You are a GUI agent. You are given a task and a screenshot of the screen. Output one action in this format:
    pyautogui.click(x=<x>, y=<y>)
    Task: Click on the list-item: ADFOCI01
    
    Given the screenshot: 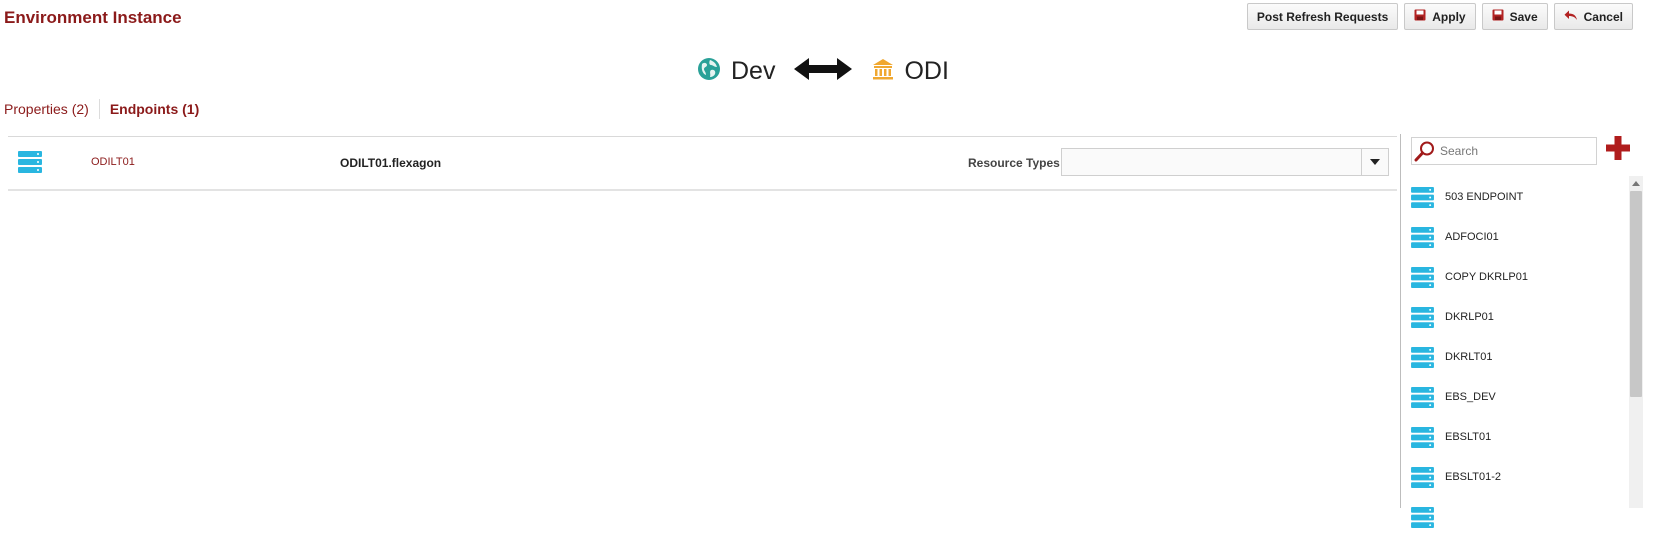 What is the action you would take?
    pyautogui.click(x=1469, y=237)
    